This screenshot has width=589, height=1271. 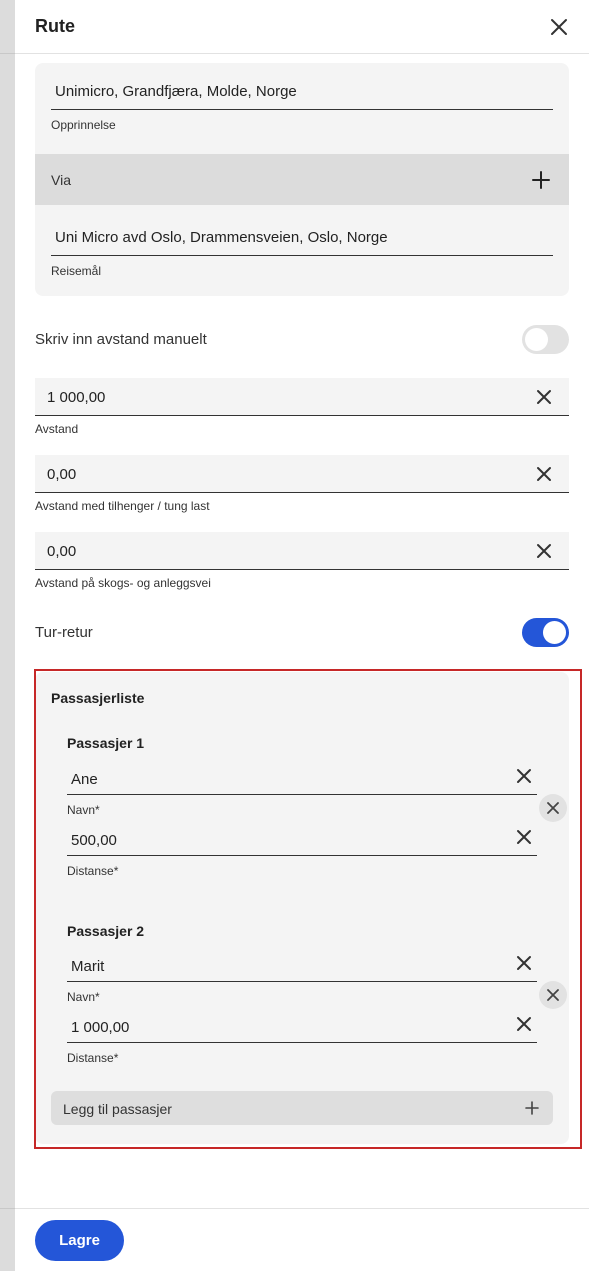 What do you see at coordinates (302, 1239) in the screenshot?
I see `dialog-footer: Lagre` at bounding box center [302, 1239].